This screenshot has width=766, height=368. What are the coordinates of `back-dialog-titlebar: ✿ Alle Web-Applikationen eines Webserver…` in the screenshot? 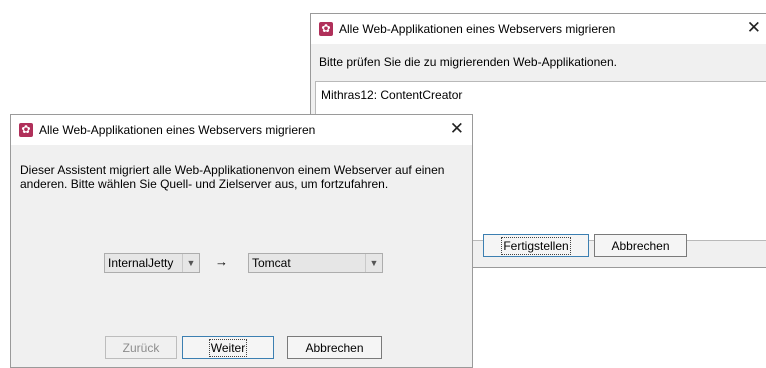 It's located at (538, 29).